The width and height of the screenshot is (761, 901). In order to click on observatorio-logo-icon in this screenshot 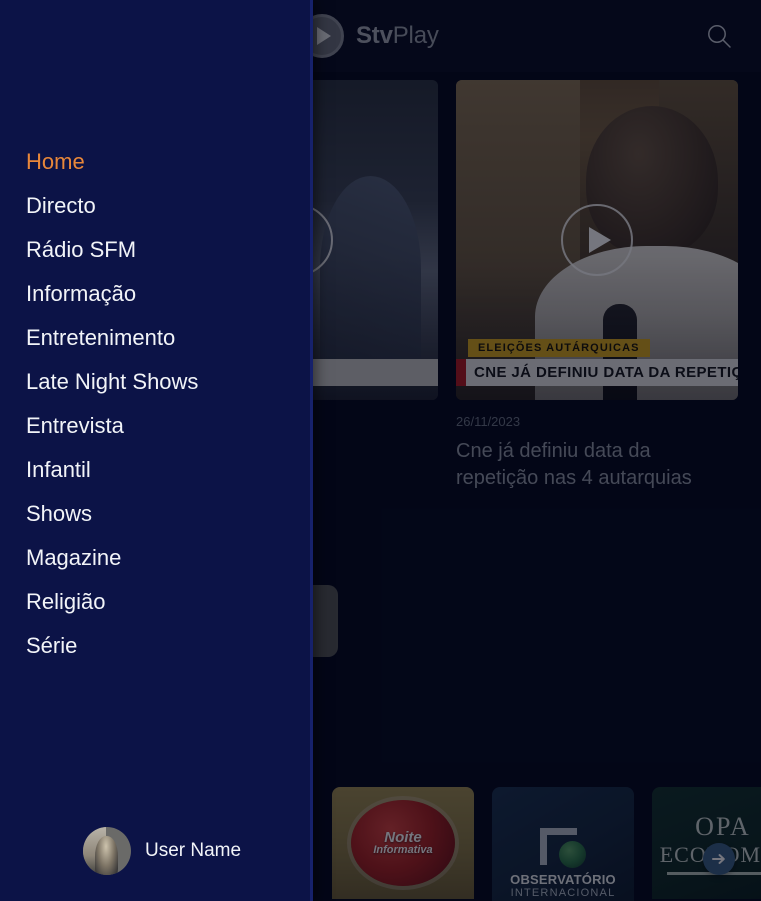, I will do `click(563, 848)`.